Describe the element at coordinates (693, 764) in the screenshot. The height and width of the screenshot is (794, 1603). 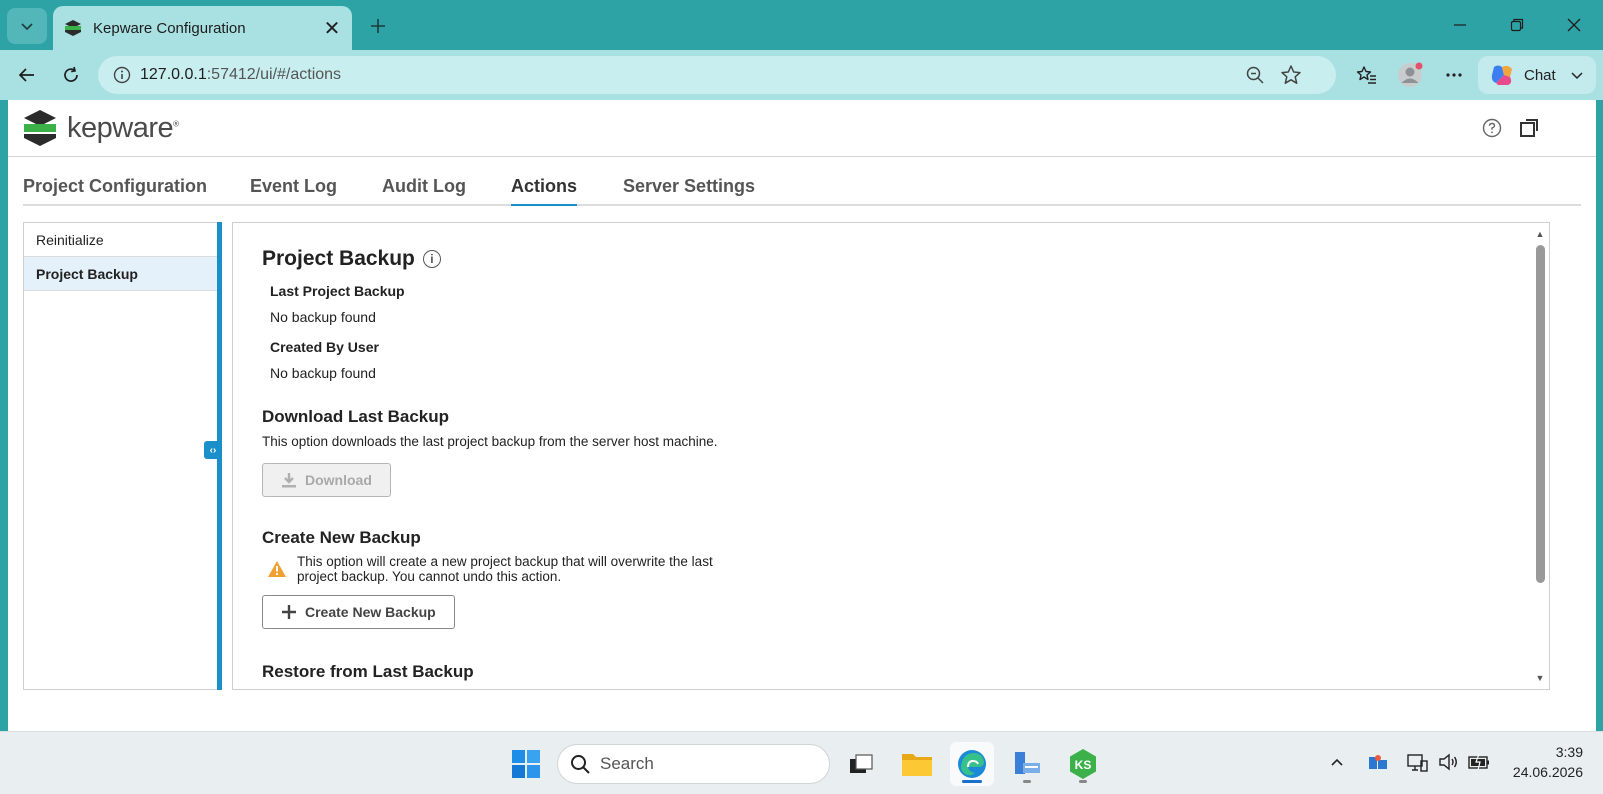
I see `taskbar-search: Search` at that location.